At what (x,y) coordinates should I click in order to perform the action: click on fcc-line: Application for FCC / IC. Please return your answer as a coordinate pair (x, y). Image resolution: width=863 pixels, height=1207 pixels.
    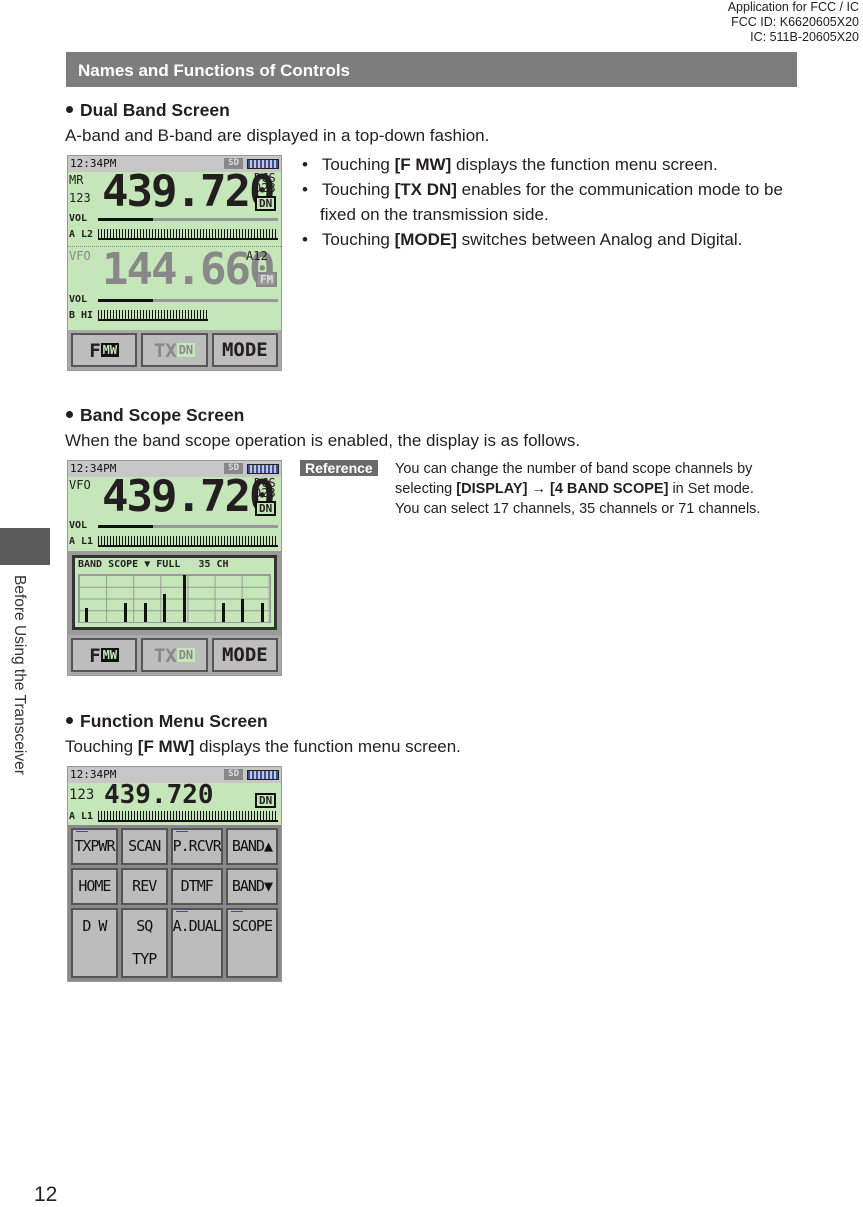
    Looking at the image, I should click on (793, 7).